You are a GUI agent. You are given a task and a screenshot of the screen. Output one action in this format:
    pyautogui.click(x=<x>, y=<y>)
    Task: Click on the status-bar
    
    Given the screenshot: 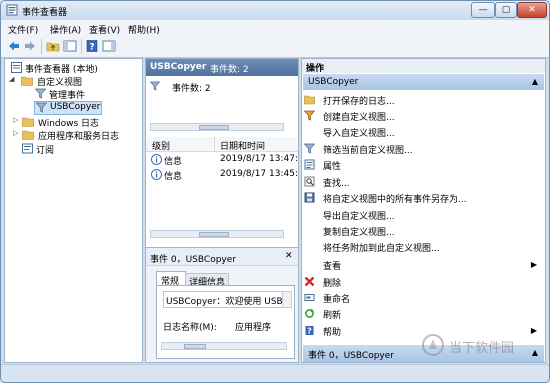 What is the action you would take?
    pyautogui.click(x=275, y=373)
    